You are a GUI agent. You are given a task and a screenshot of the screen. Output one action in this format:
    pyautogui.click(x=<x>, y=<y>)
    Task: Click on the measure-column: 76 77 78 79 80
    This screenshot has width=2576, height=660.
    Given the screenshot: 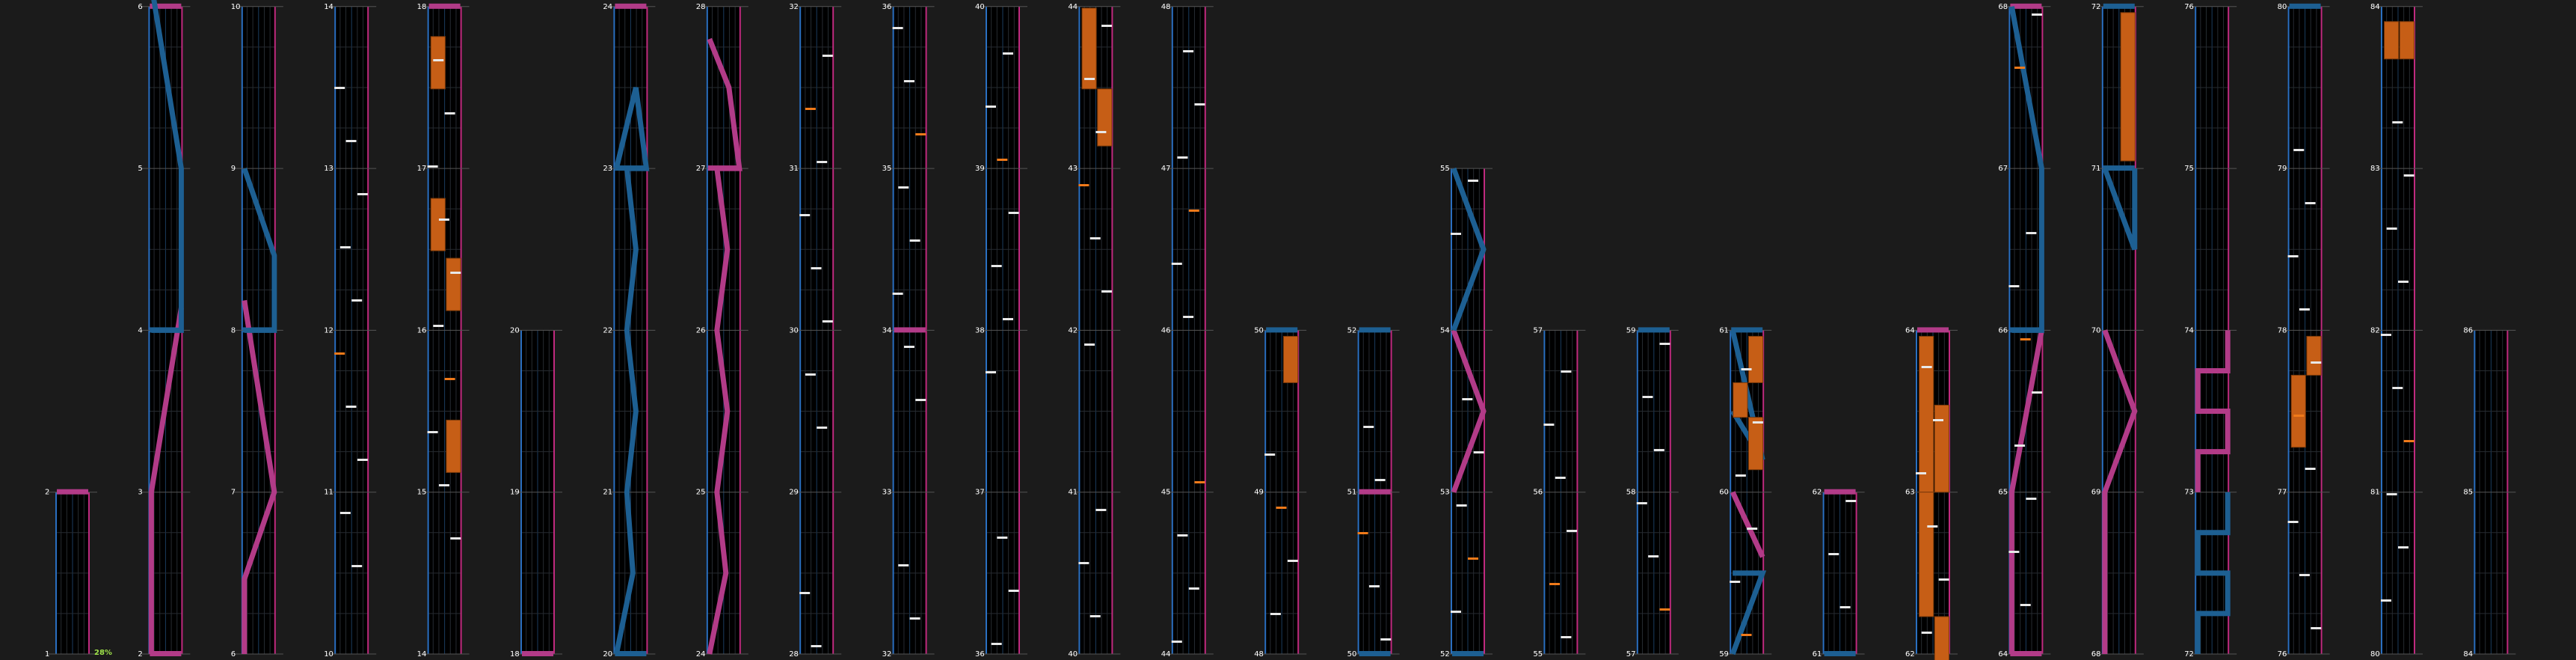 What is the action you would take?
    pyautogui.click(x=2304, y=331)
    